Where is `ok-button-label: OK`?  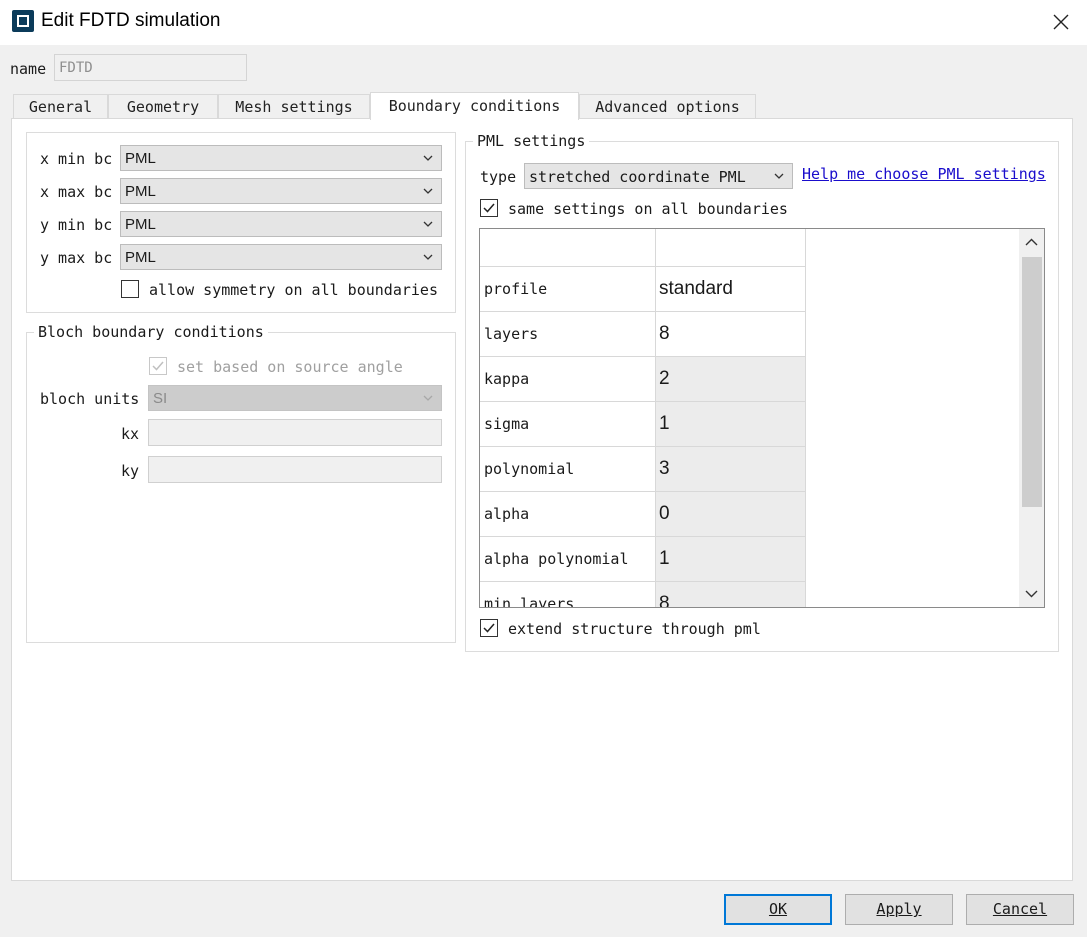
ok-button-label: OK is located at coordinates (778, 909).